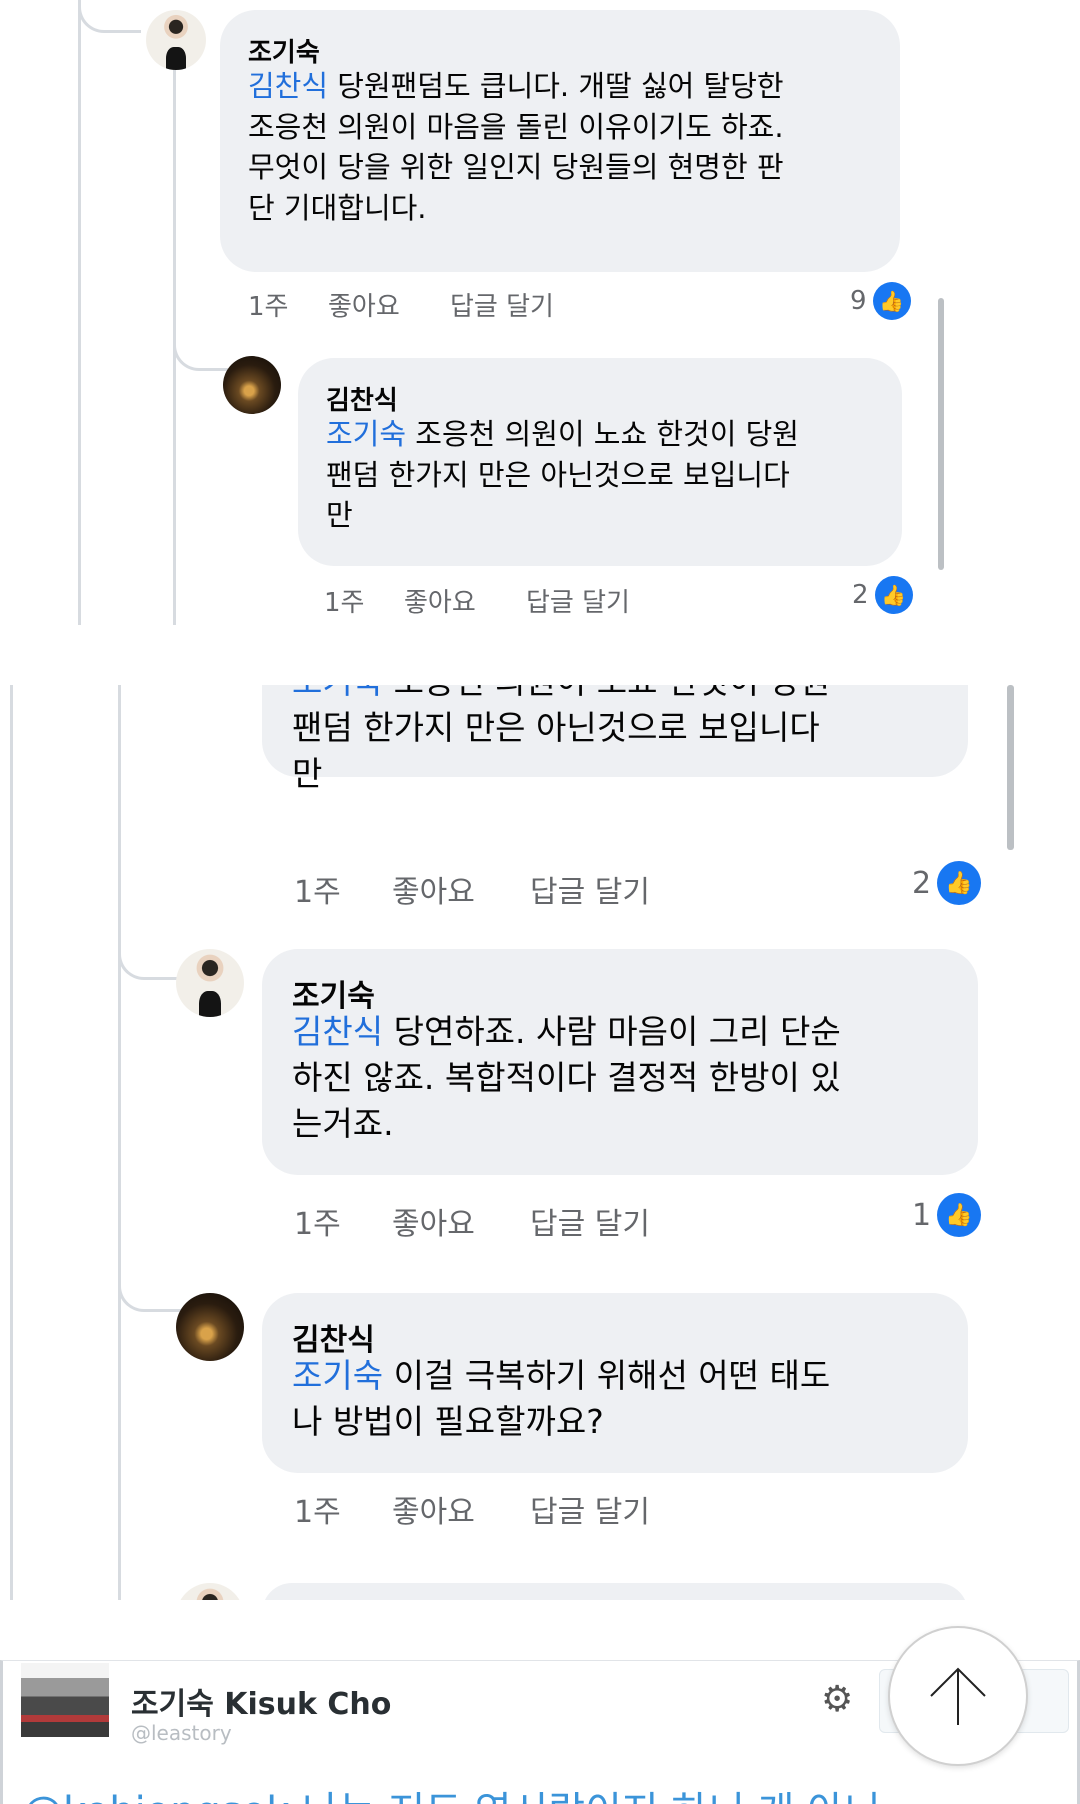  What do you see at coordinates (561, 1399) in the screenshot?
I see `comment-text: 조기숙 이걸 극복하기 위해선 어떤 태도 나 방법이 필요할까요?` at bounding box center [561, 1399].